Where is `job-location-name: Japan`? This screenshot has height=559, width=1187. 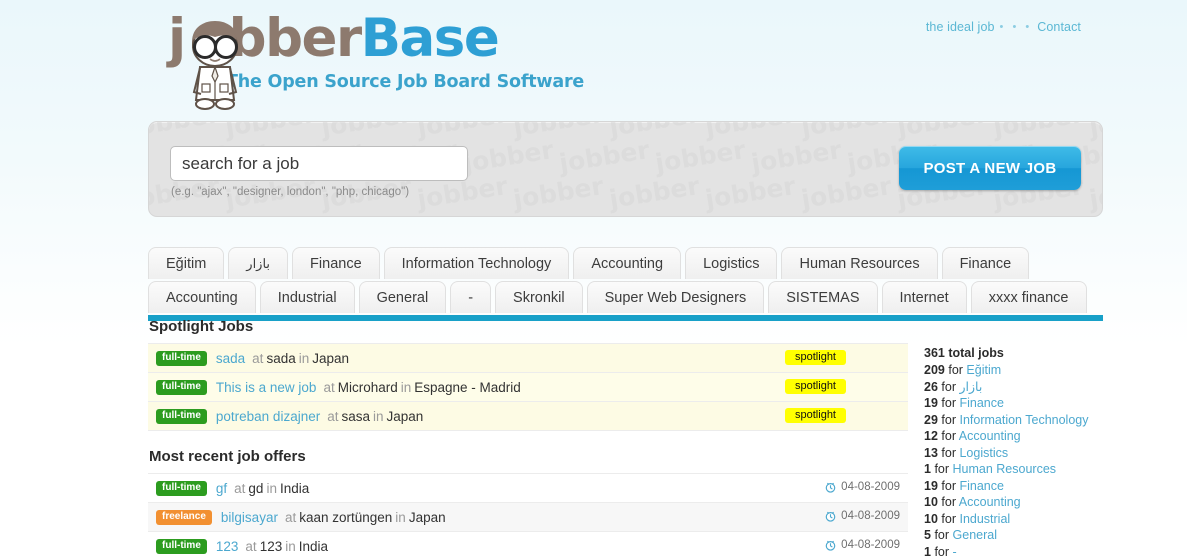
job-location-name: Japan is located at coordinates (427, 517).